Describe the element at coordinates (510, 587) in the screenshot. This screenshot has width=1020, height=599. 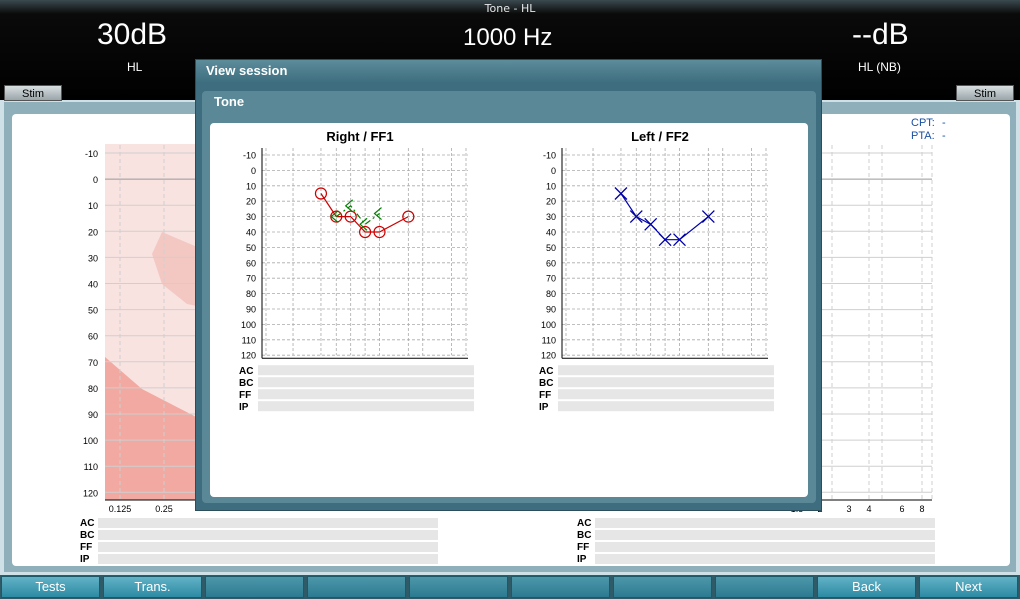
I see `bottom-toolbar: Tests Trans. Back Next` at that location.